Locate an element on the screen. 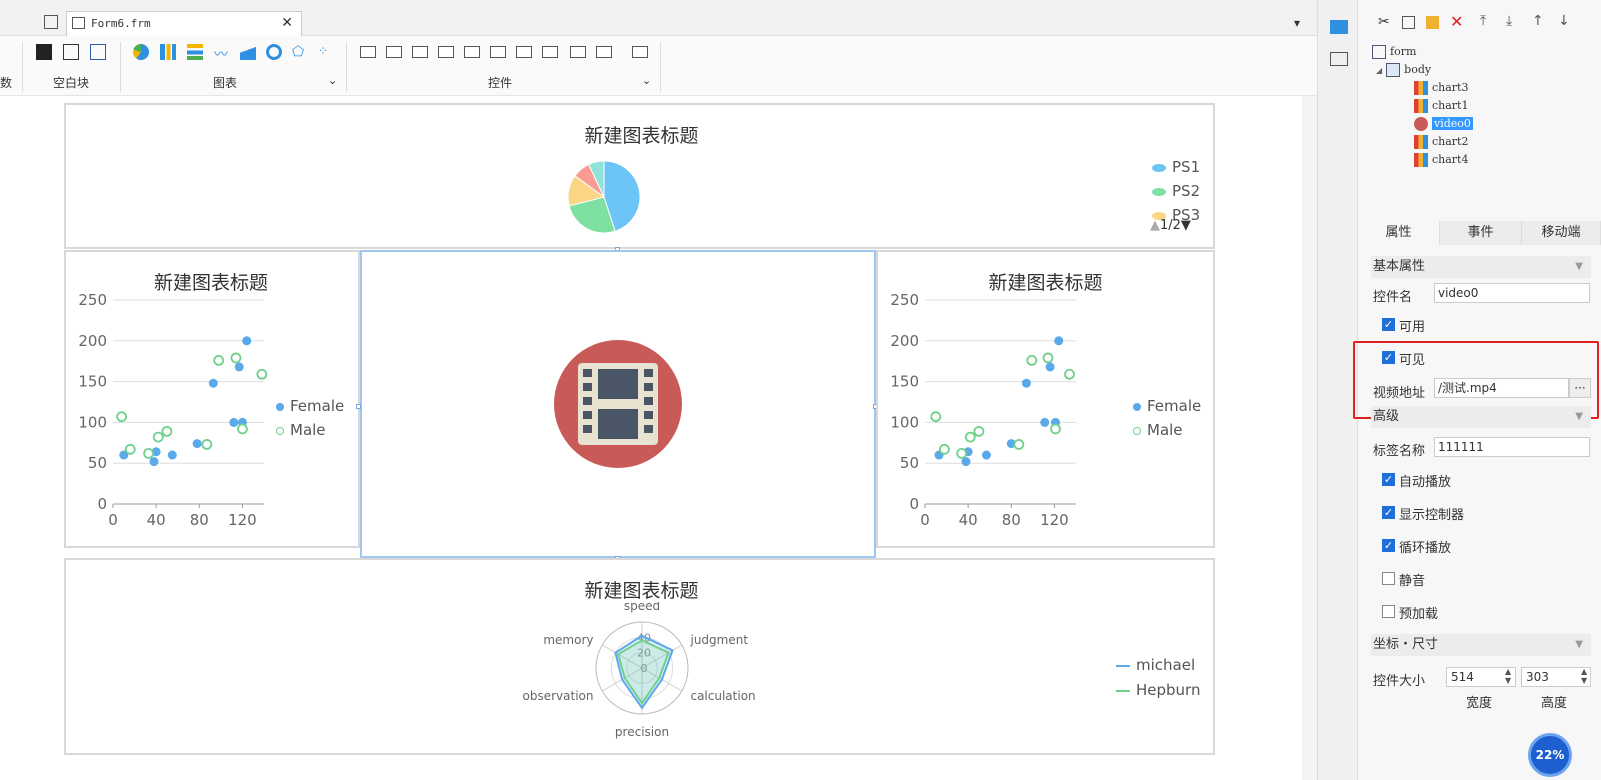 This screenshot has width=1601, height=780. video0-panel is located at coordinates (618, 404).